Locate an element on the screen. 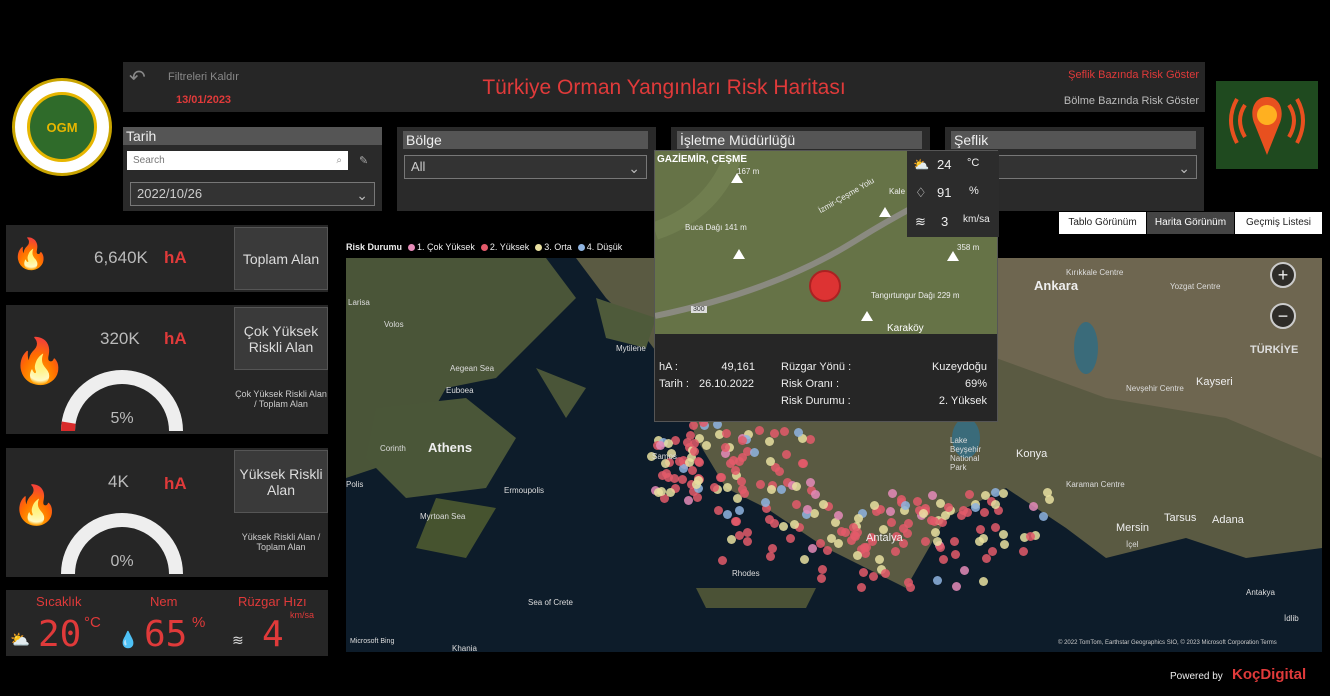 This screenshot has width=1330, height=696. seflik-risk-button: Şeflik Bazında Risk Göster is located at coordinates (1133, 75).